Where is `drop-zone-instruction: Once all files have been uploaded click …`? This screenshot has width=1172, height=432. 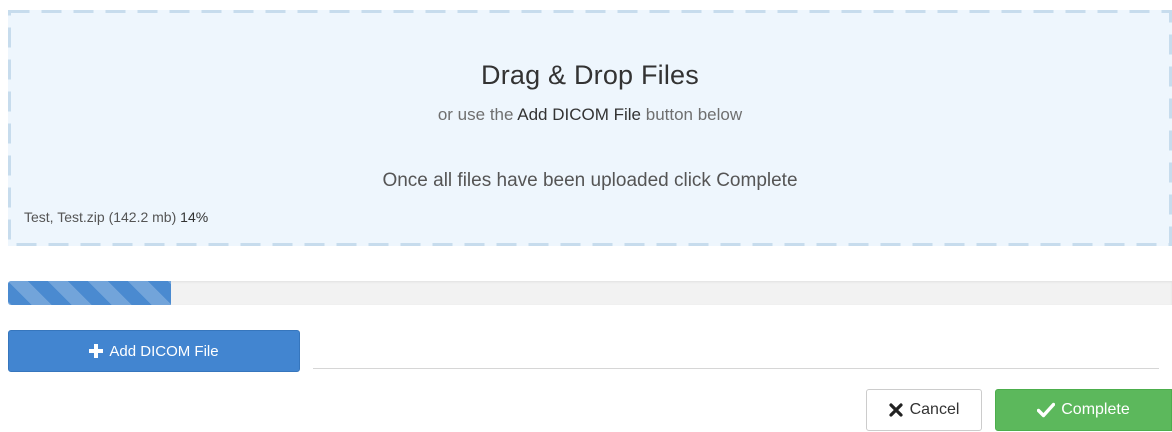
drop-zone-instruction: Once all files have been uploaded click … is located at coordinates (590, 180).